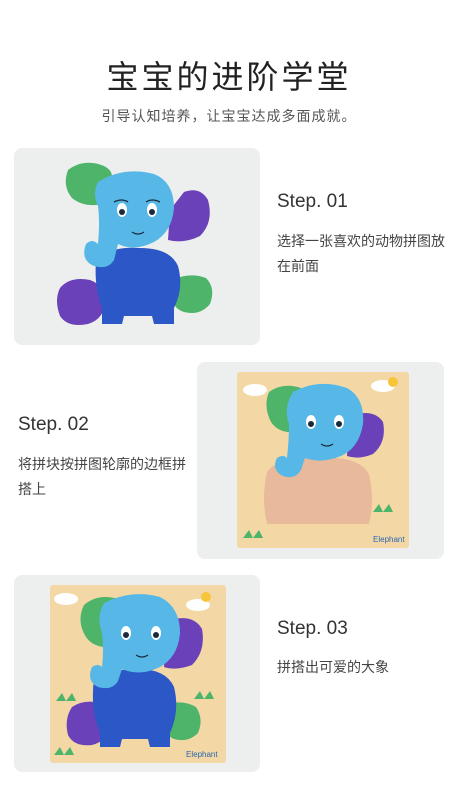  Describe the element at coordinates (312, 201) in the screenshot. I see `step-1-label: Step. 01` at that location.